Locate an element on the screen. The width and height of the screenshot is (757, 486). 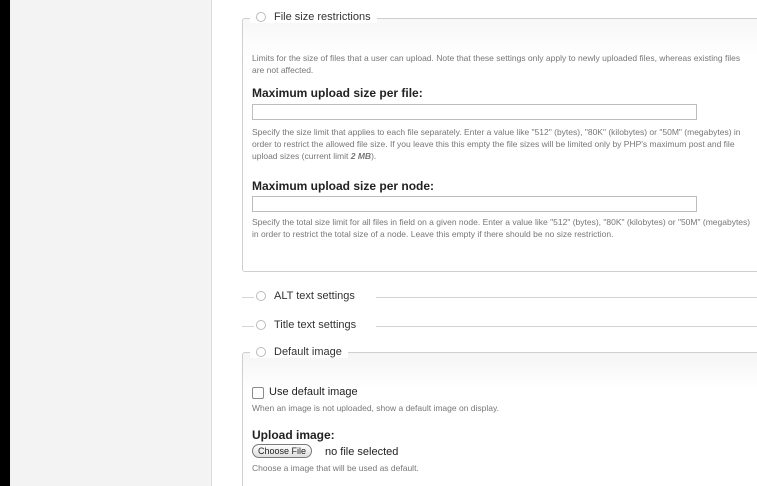
choose-file-button: Choose File is located at coordinates (282, 451).